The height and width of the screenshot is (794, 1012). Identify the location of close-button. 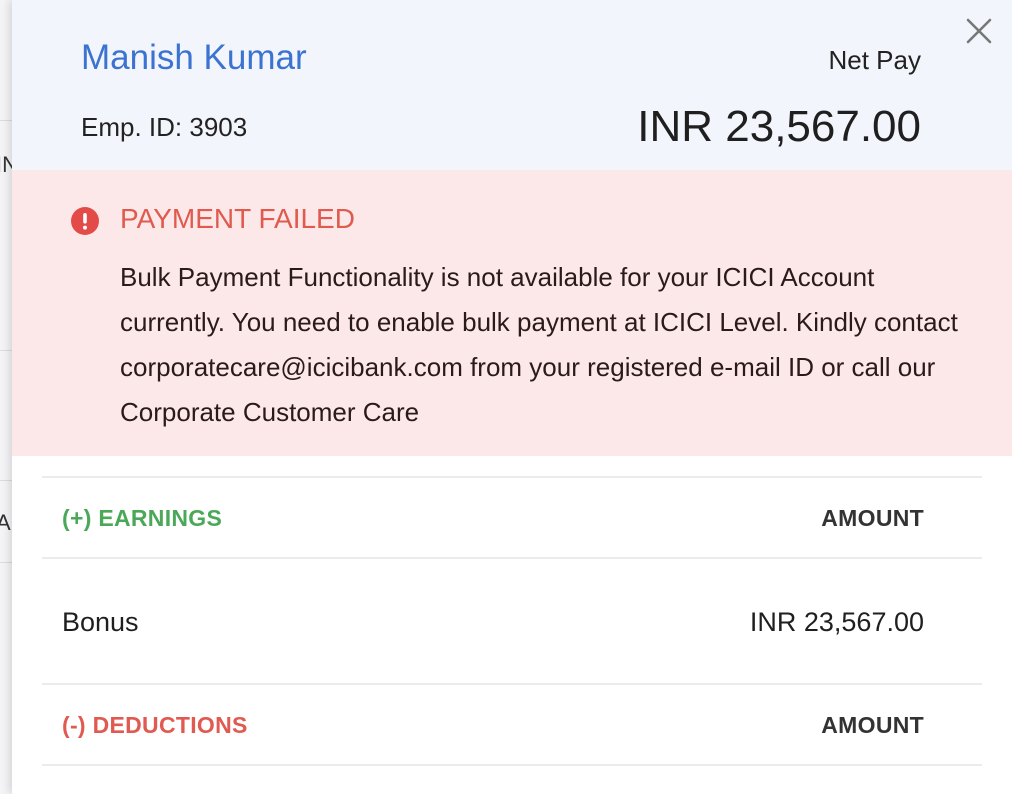
(979, 31).